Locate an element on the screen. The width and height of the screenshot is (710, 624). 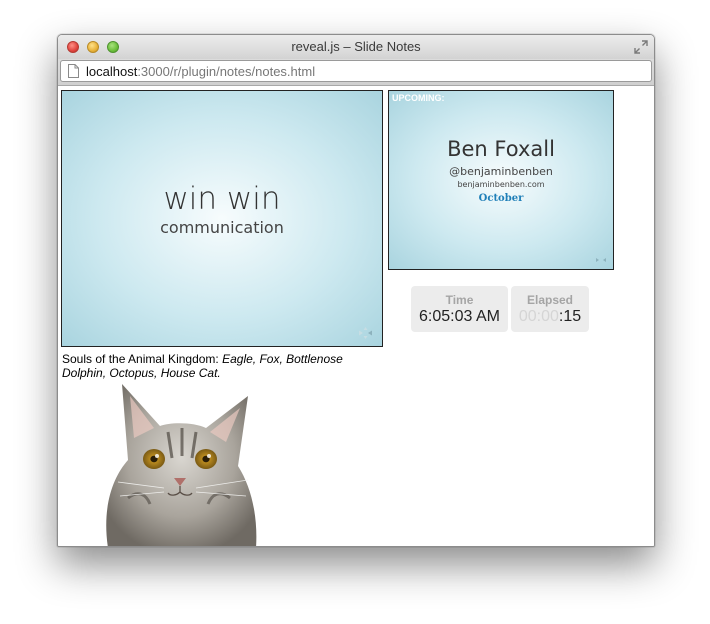
elapsed-panel: Elapsed 00:00:15 is located at coordinates (550, 309).